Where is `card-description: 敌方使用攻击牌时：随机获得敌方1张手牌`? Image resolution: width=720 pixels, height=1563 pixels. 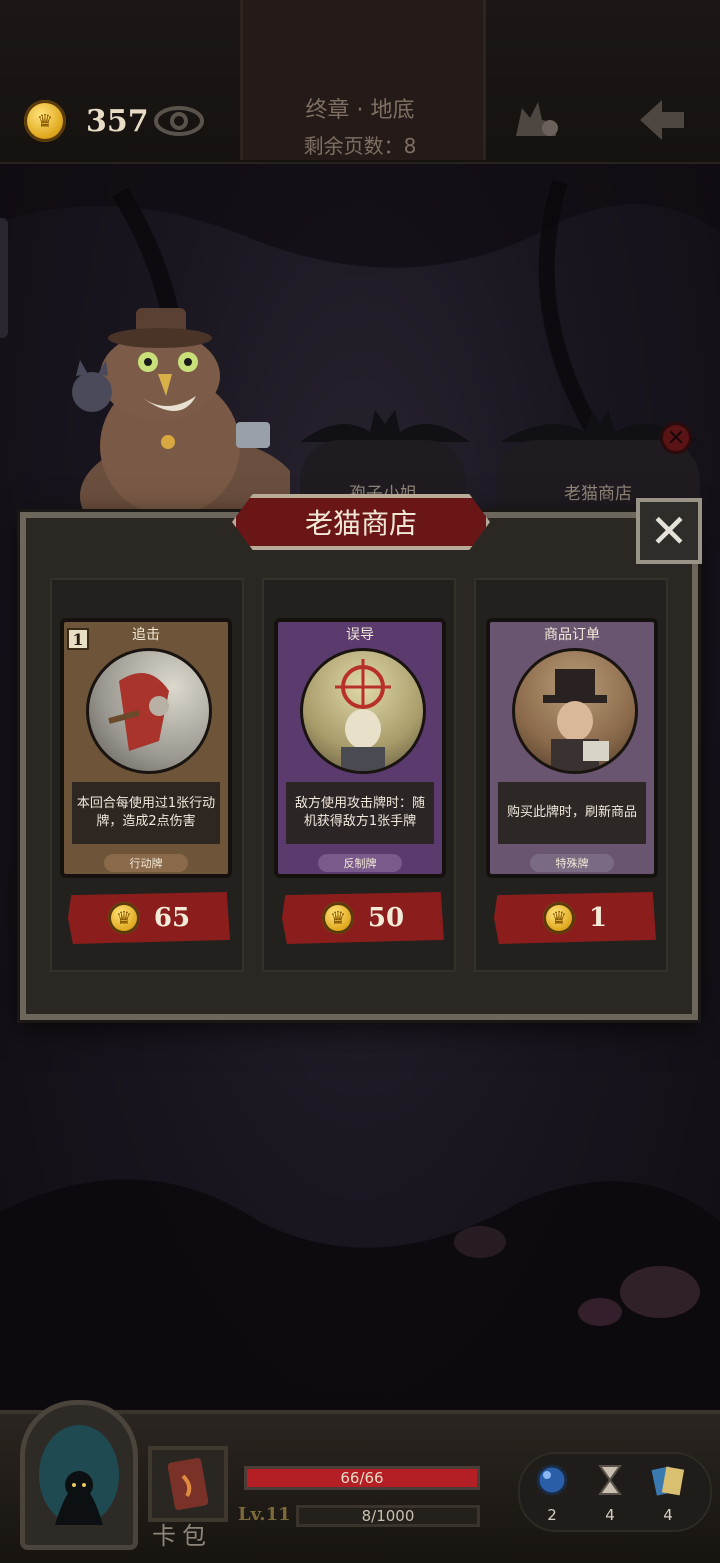 card-description: 敌方使用攻击牌时：随机获得敌方1张手牌 is located at coordinates (360, 813).